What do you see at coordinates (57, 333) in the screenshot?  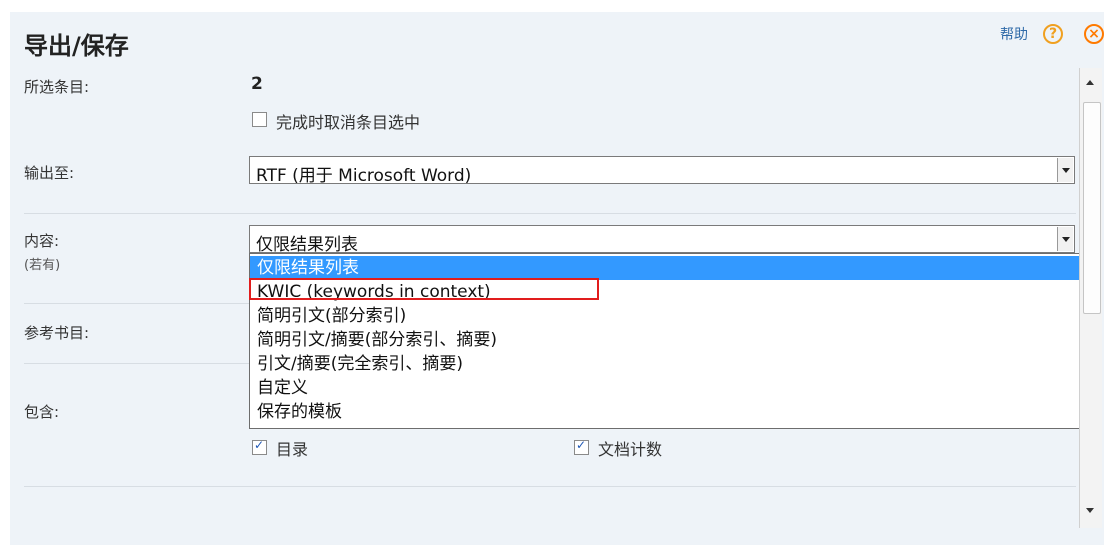 I see `bibliography-label: 参考书目:` at bounding box center [57, 333].